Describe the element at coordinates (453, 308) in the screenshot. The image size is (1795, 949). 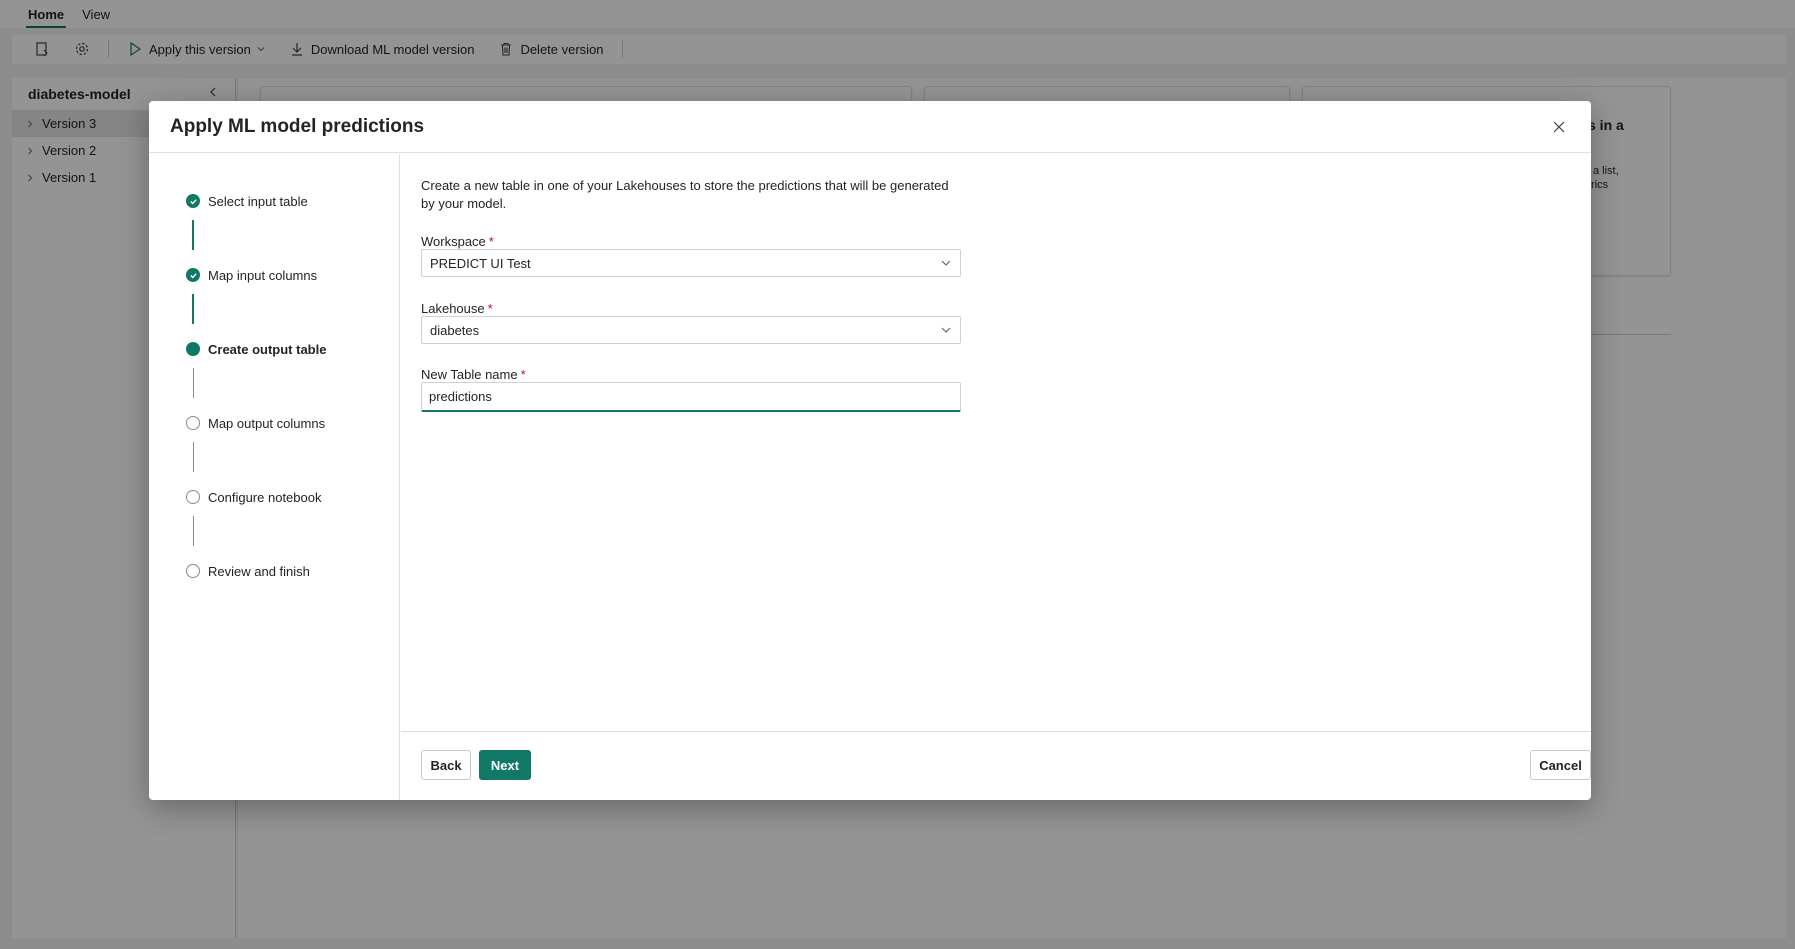
I see `lakehouse-label-text: Lakehouse` at that location.